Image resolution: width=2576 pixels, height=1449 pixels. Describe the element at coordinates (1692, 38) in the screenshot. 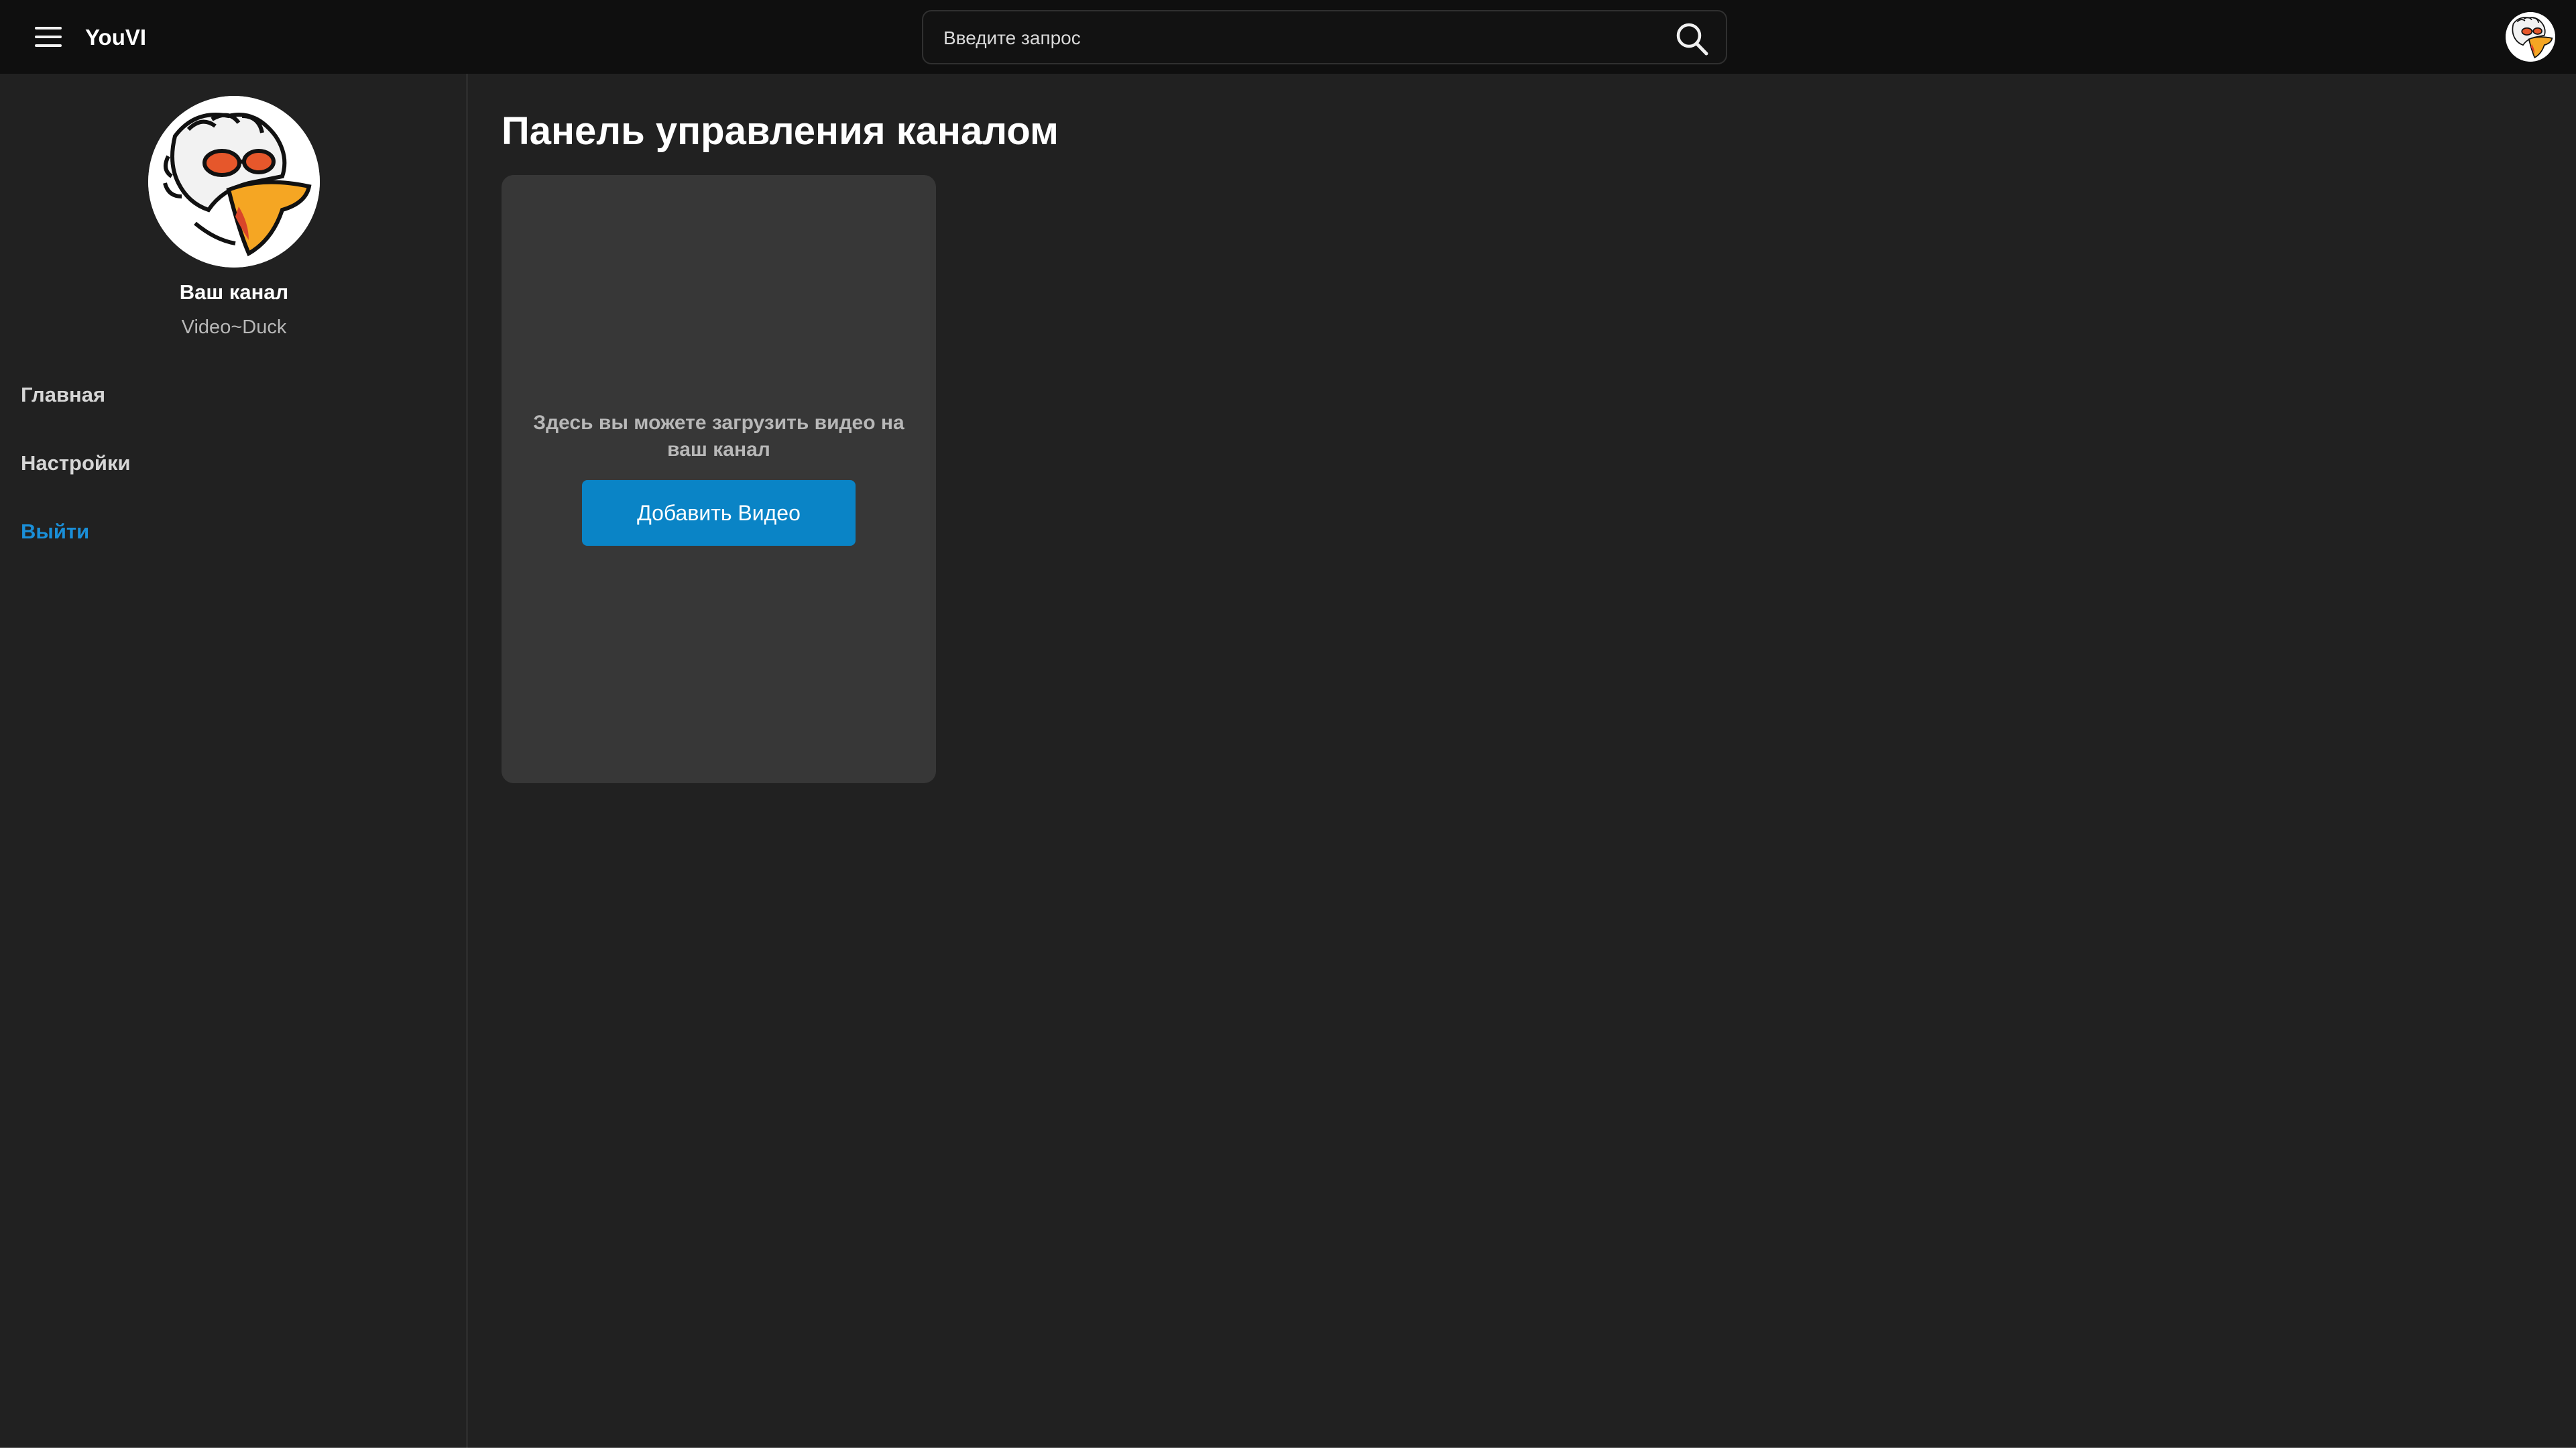

I see `search-icon` at that location.